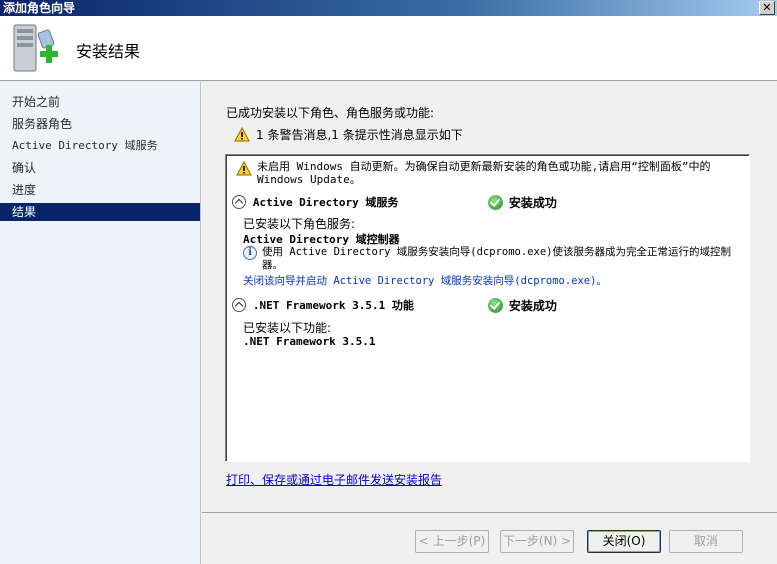 The height and width of the screenshot is (564, 777). What do you see at coordinates (35, 48) in the screenshot?
I see `server-add-icon` at bounding box center [35, 48].